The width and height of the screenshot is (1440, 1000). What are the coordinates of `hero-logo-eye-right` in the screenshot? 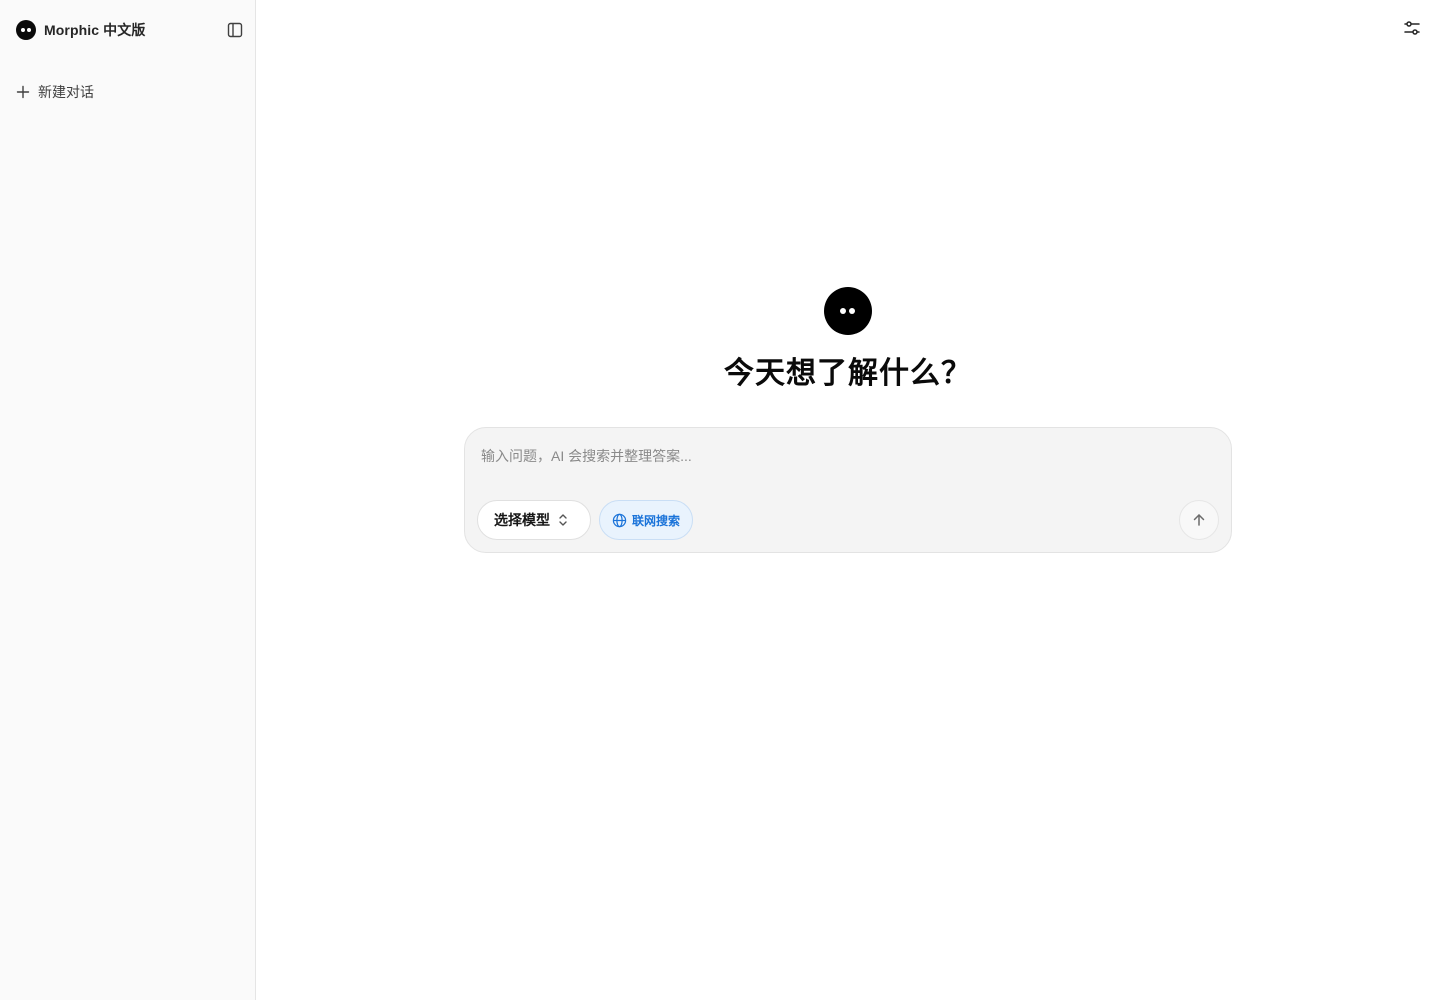 It's located at (852, 311).